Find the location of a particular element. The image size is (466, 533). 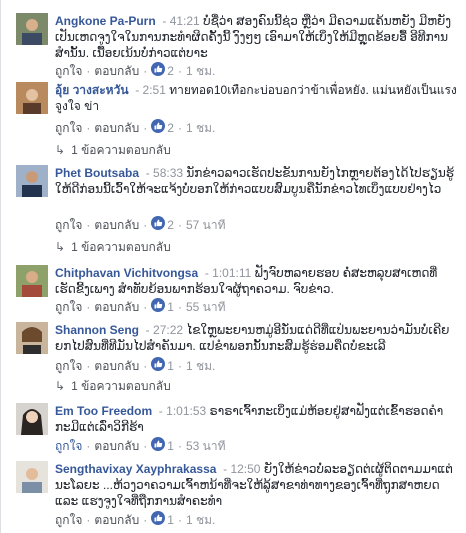

video-timestamp: - 2:51 is located at coordinates (149, 90).